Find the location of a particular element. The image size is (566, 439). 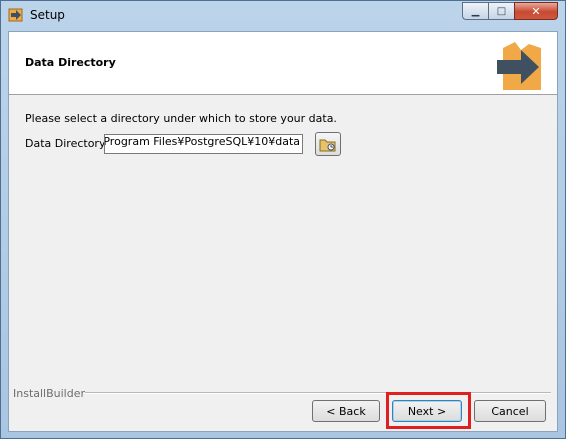

maximize-button: □ is located at coordinates (501, 11).